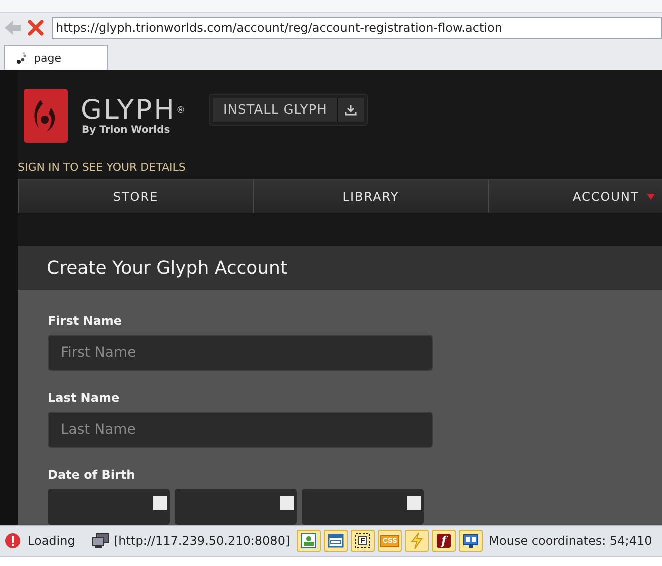  Describe the element at coordinates (340, 268) in the screenshot. I see `form-title: Create Your Glyph Account` at that location.